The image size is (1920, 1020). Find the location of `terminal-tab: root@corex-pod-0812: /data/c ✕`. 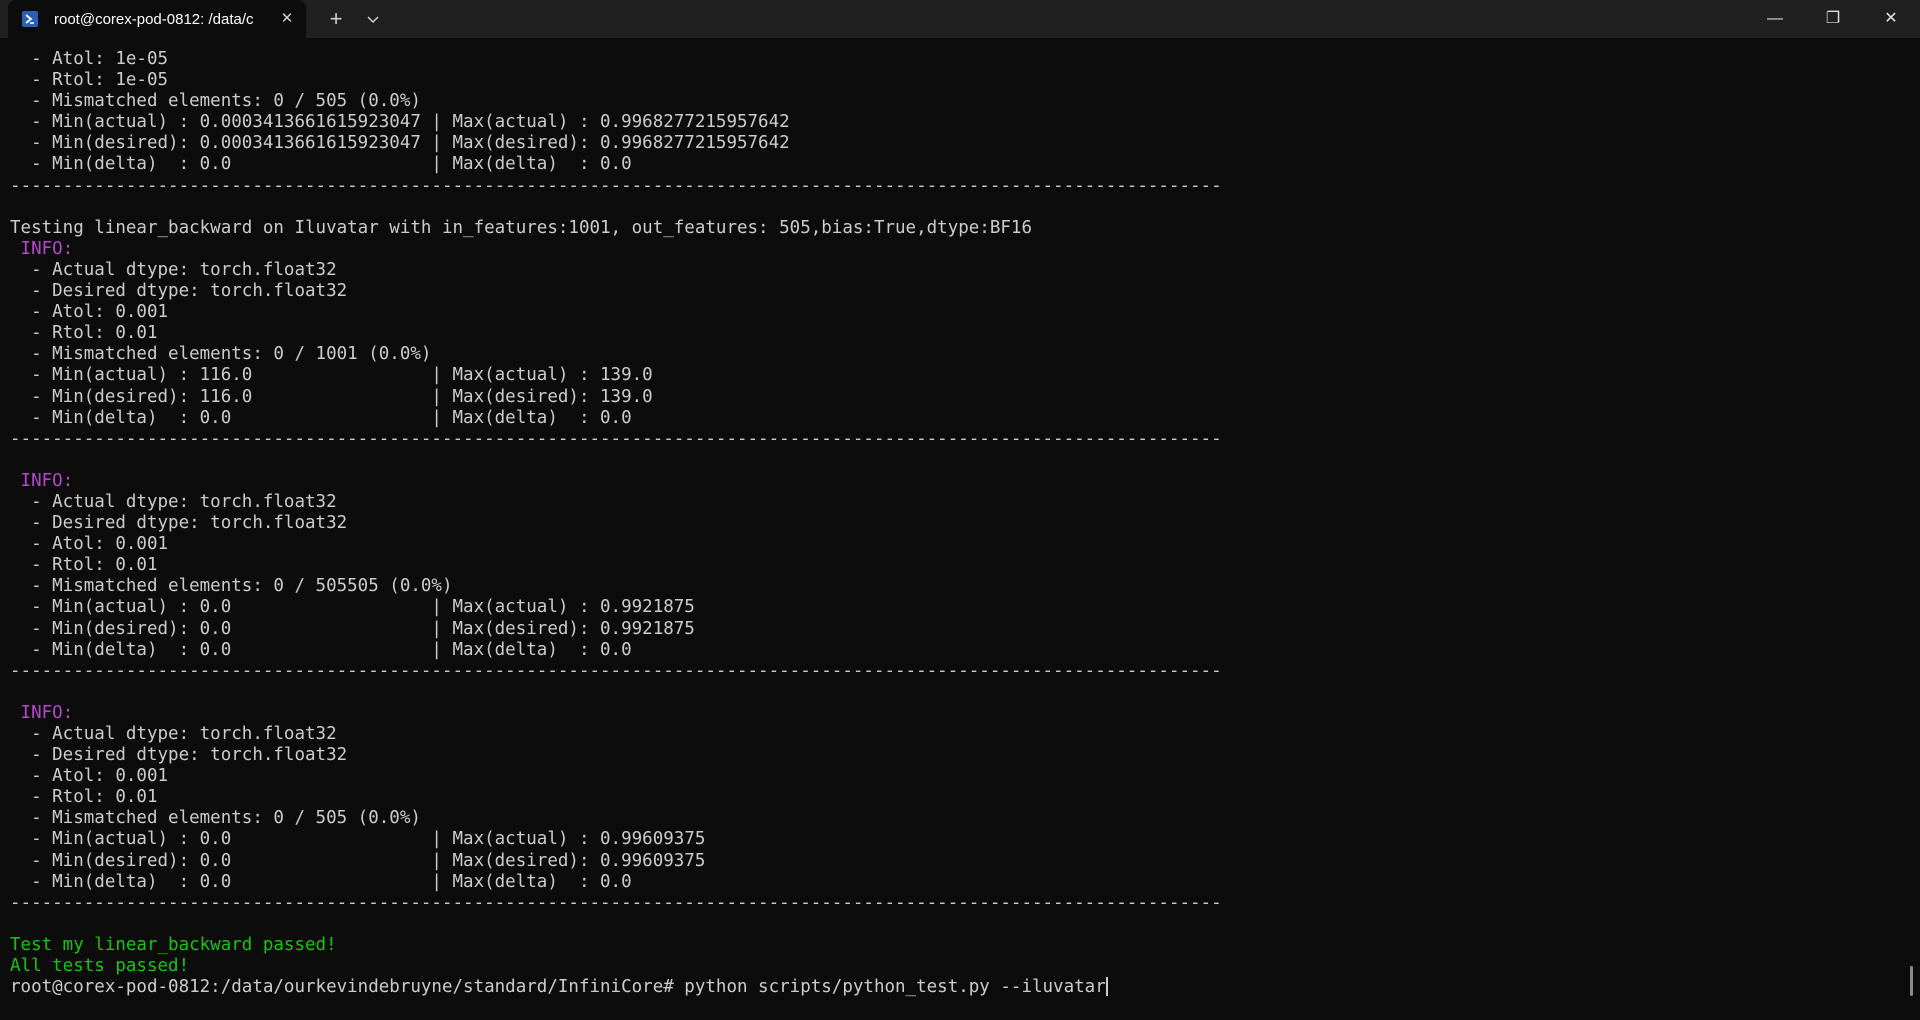

terminal-tab: root@corex-pod-0812: /data/c ✕ is located at coordinates (157, 19).